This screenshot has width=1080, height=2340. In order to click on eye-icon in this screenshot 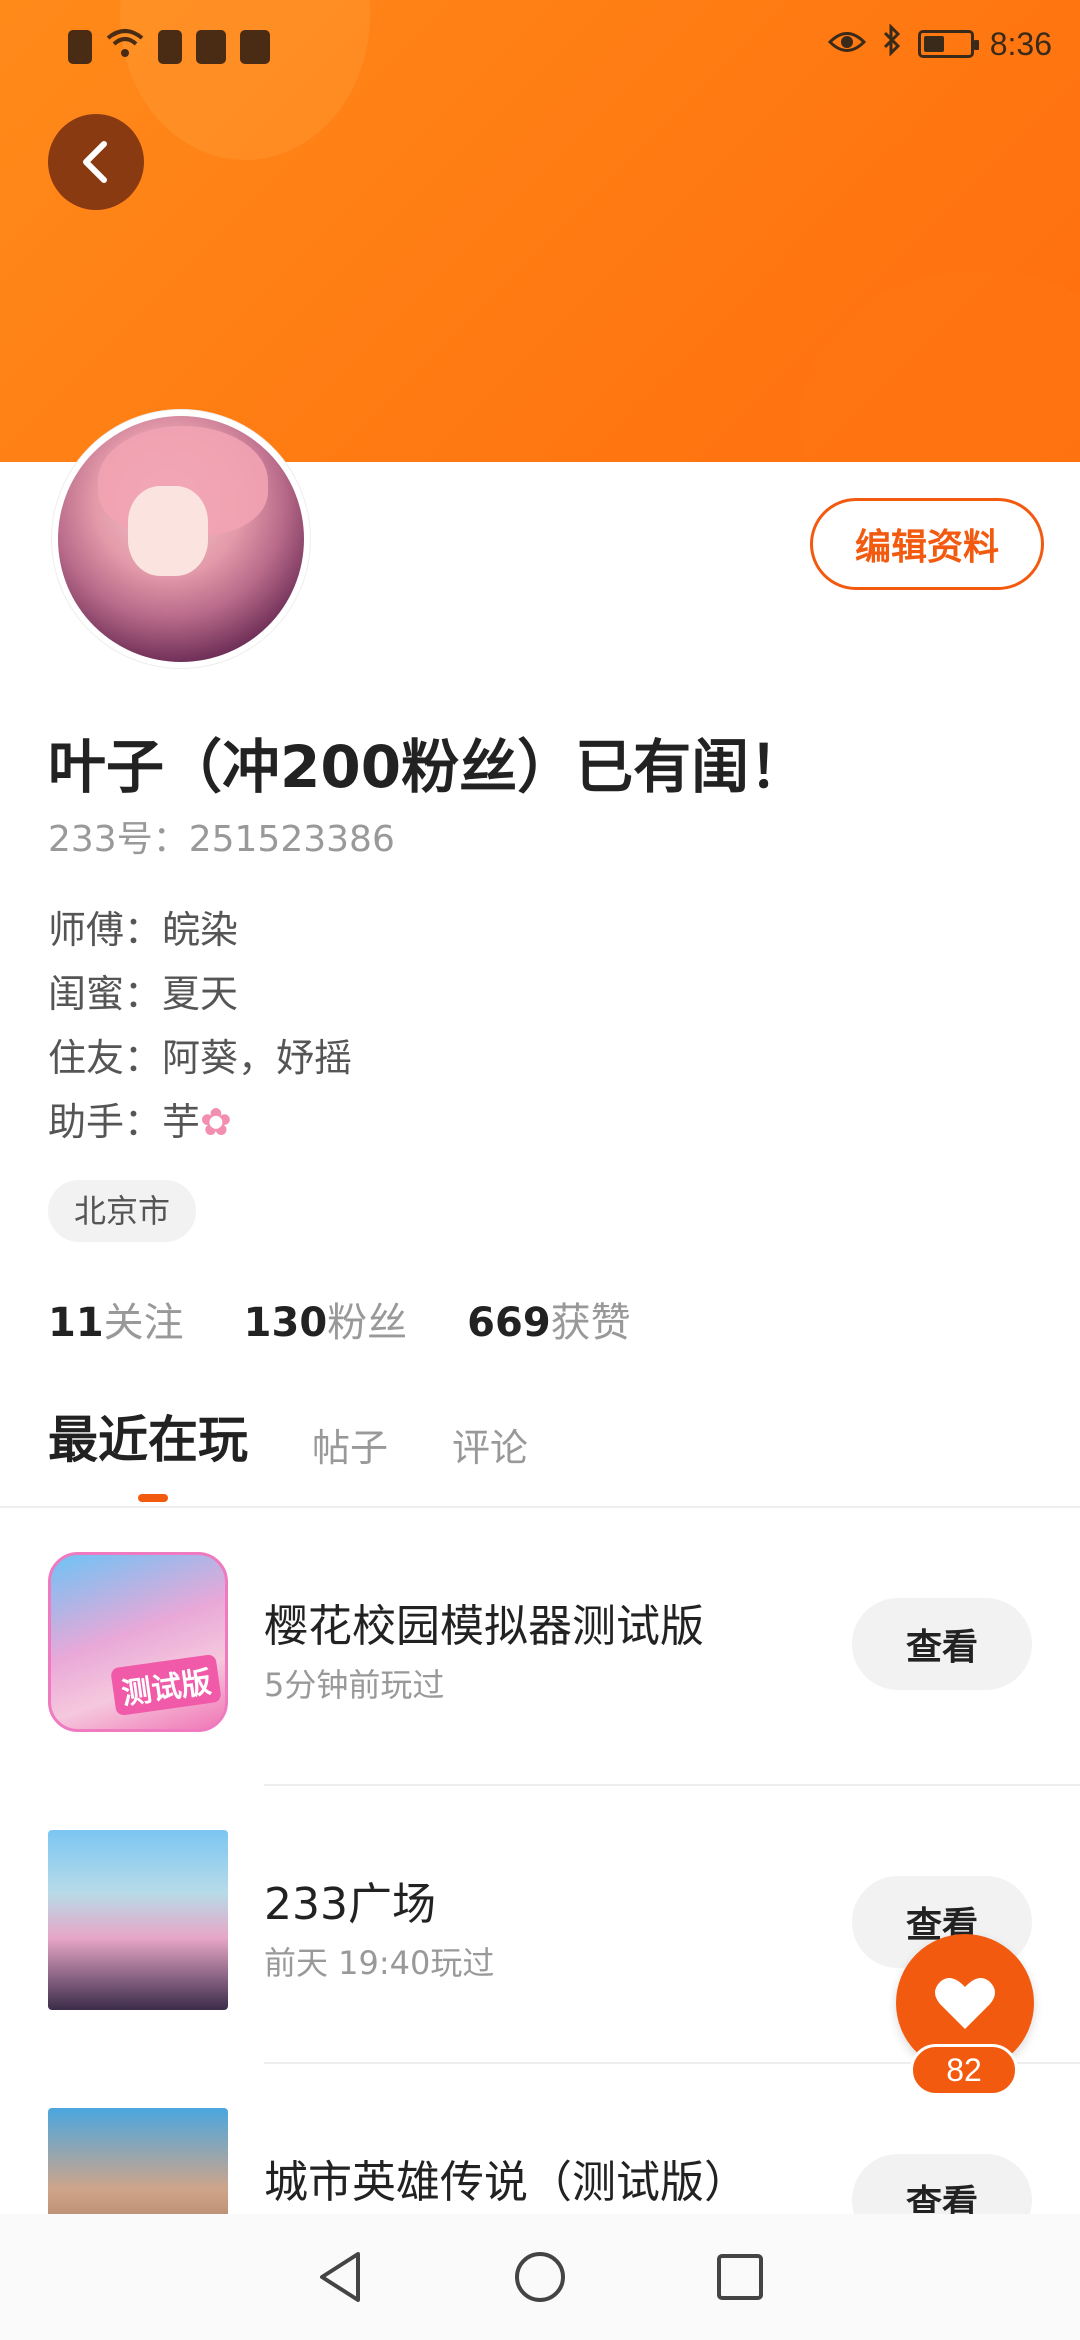, I will do `click(846, 44)`.